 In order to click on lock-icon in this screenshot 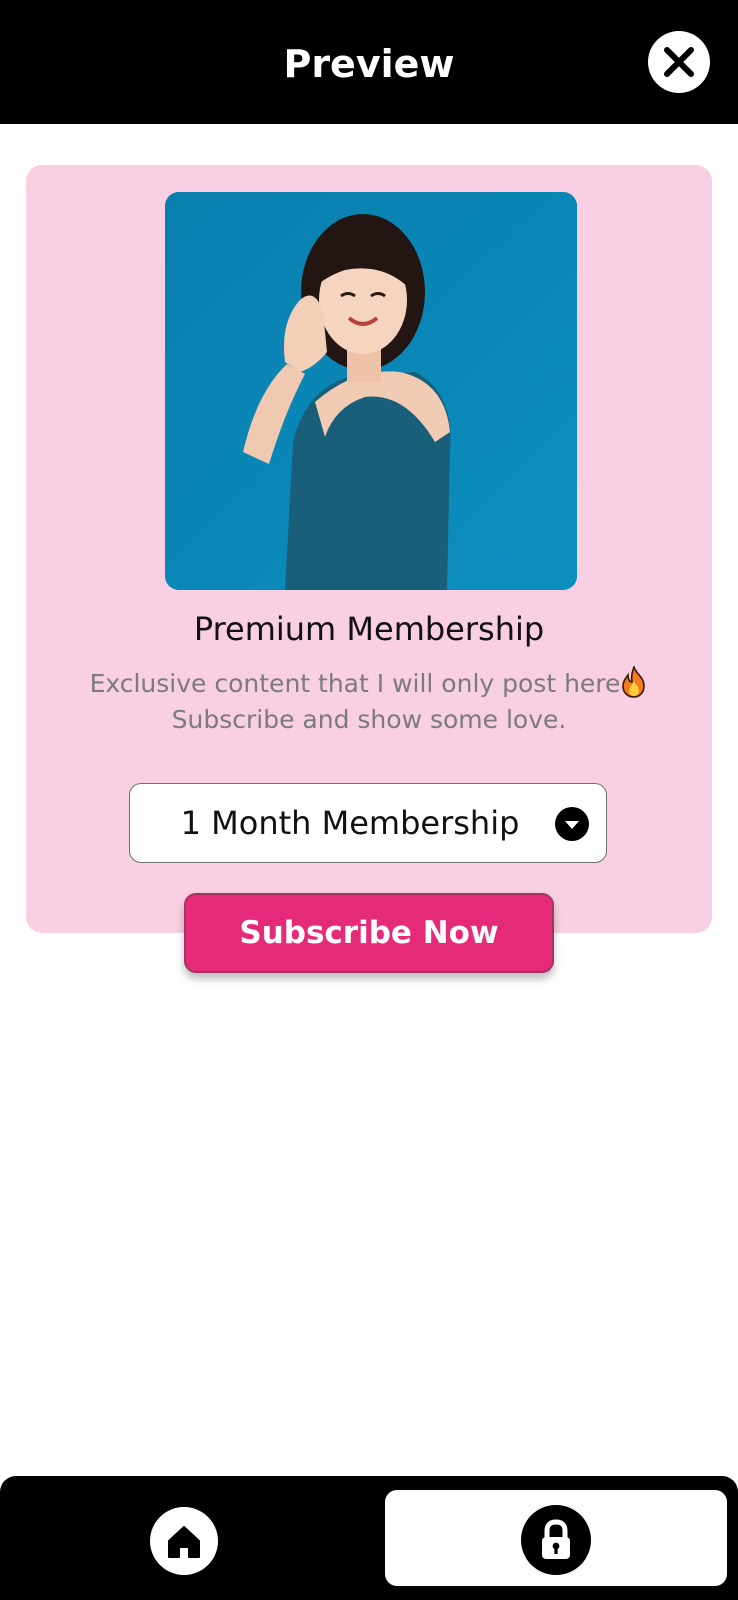, I will do `click(556, 1539)`.